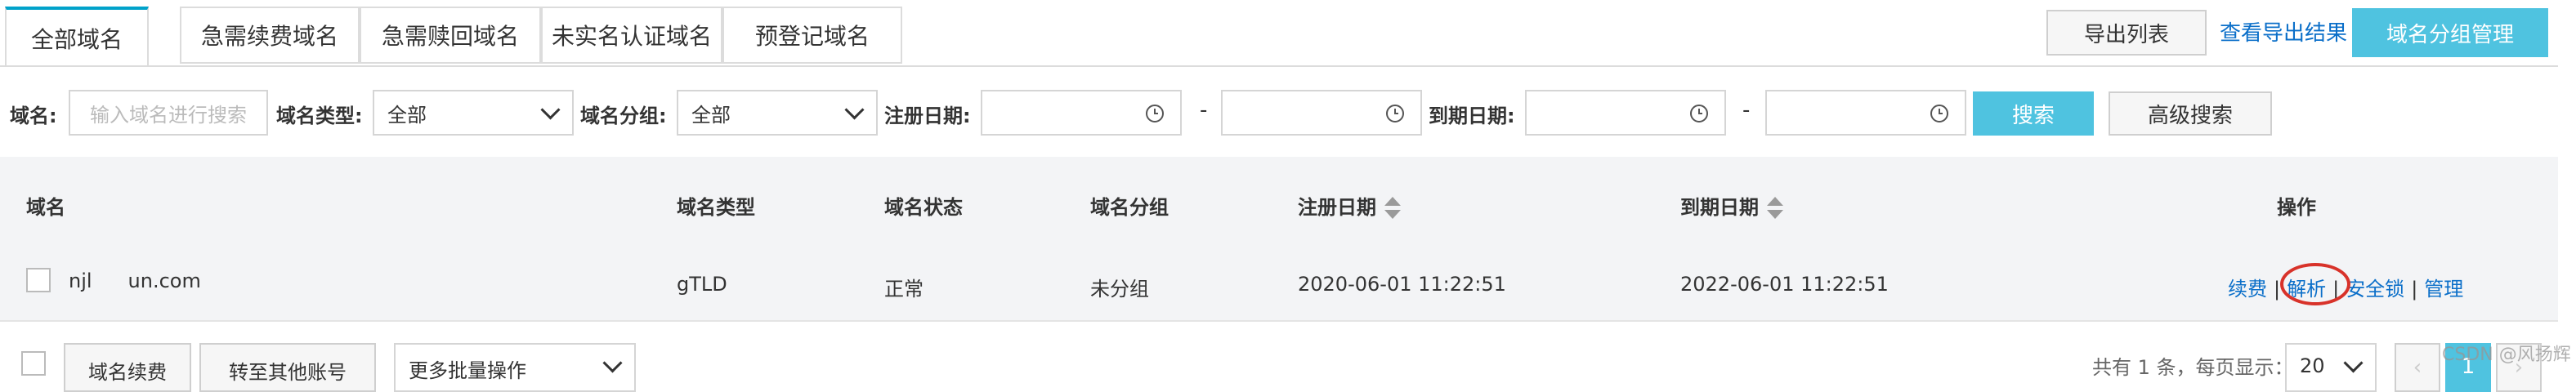 Image resolution: width=2576 pixels, height=392 pixels. Describe the element at coordinates (927, 116) in the screenshot. I see `reg-date-label: 注册日期:` at that location.